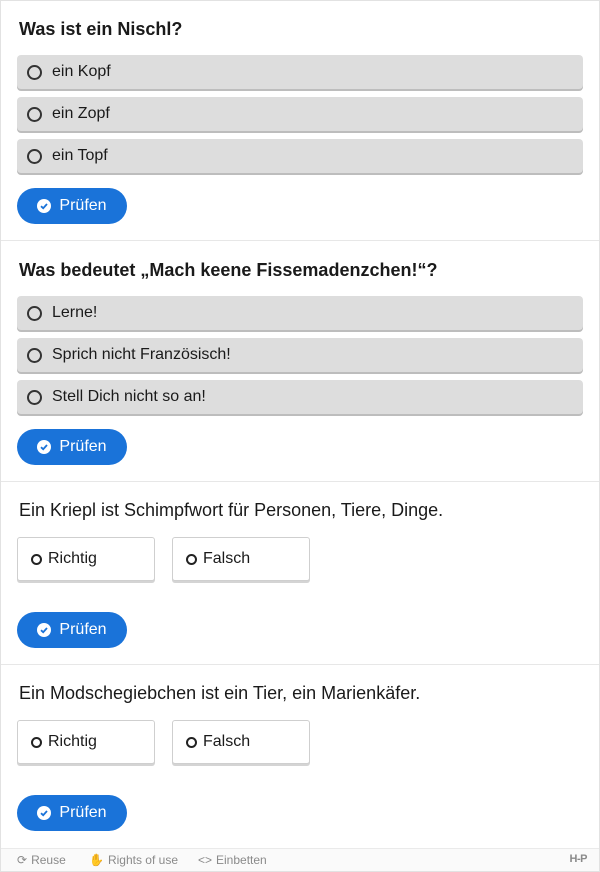  Describe the element at coordinates (141, 354) in the screenshot. I see `answer-label: Sprich nicht Französisch!` at that location.